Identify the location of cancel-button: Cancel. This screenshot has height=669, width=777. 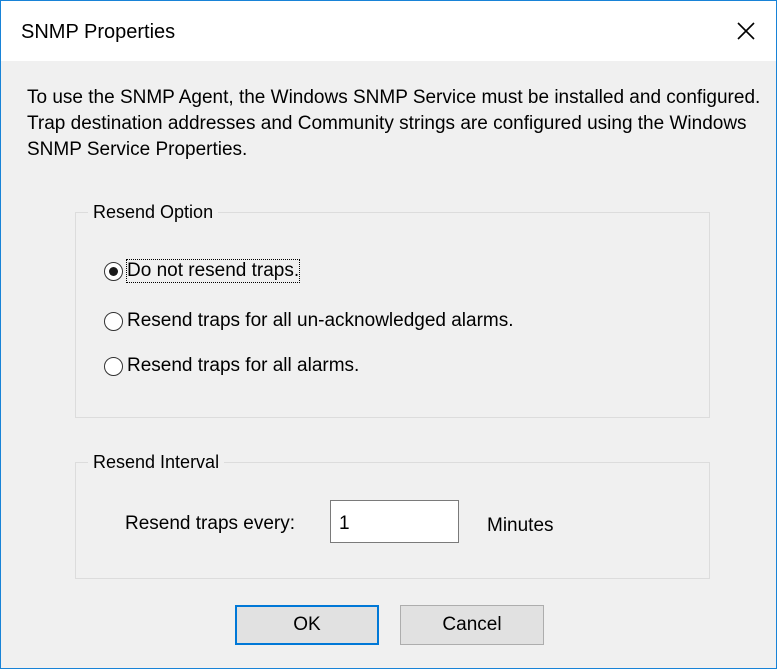
(472, 625).